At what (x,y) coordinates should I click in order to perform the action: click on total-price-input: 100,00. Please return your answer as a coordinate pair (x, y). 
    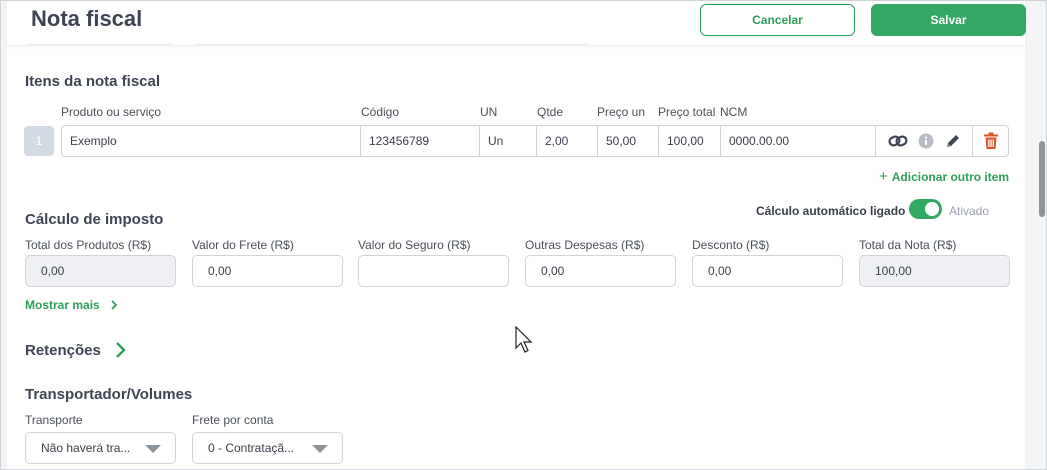
    Looking at the image, I should click on (690, 141).